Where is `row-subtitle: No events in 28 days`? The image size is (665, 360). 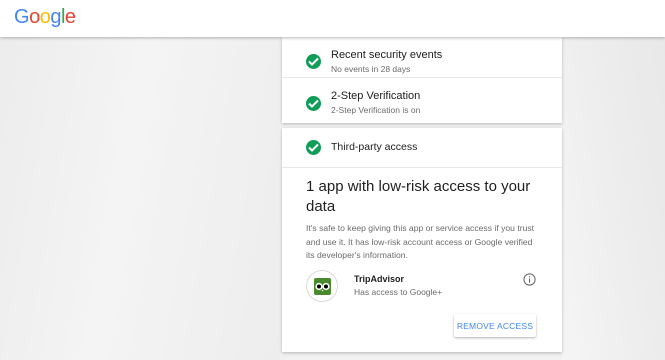
row-subtitle: No events in 28 days is located at coordinates (371, 69).